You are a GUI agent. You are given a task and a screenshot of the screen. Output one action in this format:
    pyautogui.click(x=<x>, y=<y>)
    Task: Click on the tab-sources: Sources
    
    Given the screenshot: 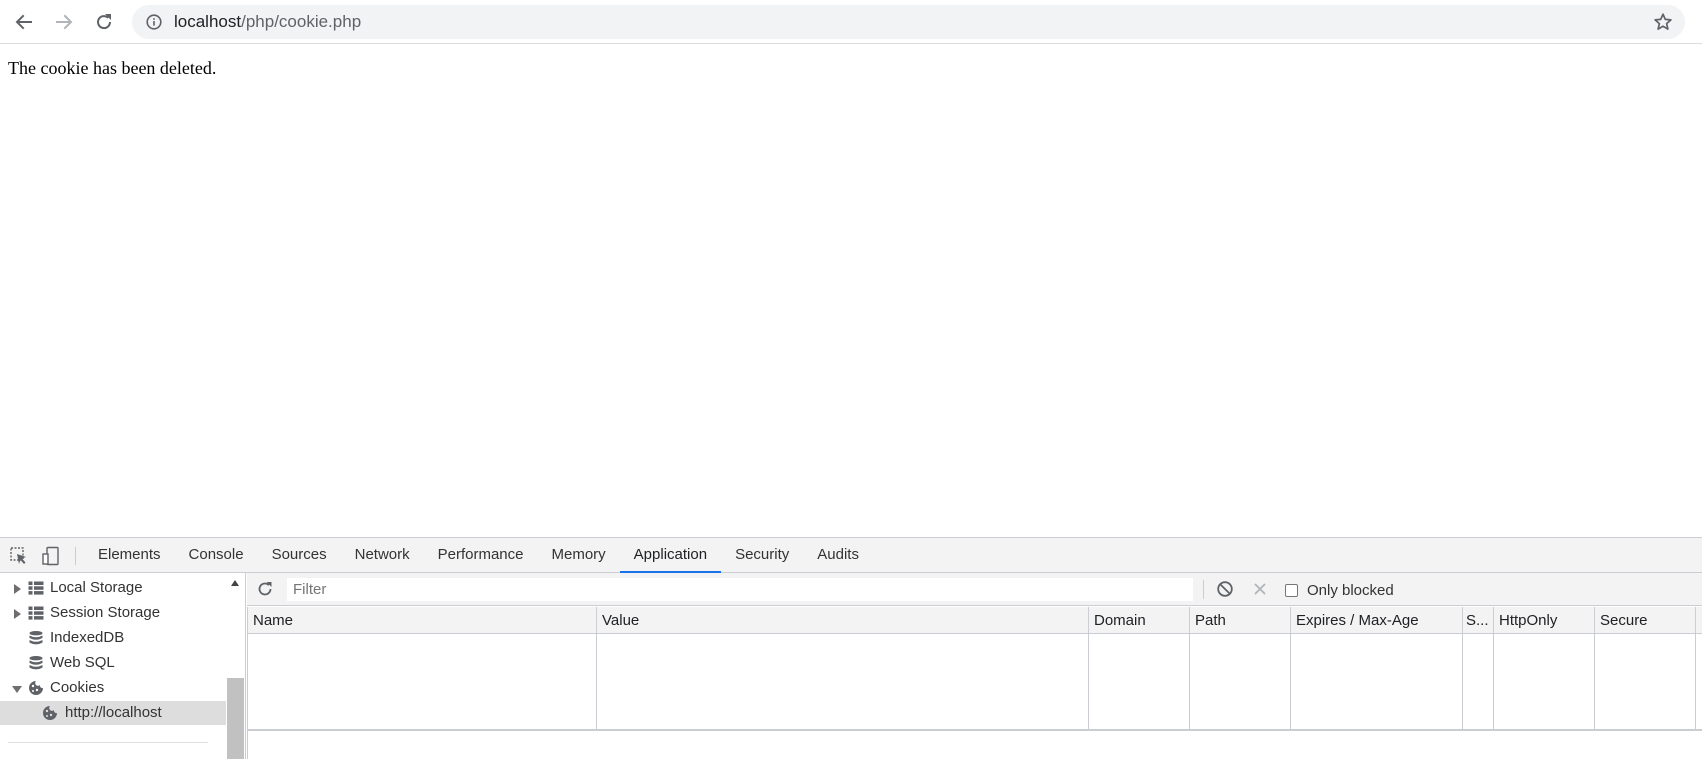 What is the action you would take?
    pyautogui.click(x=299, y=555)
    